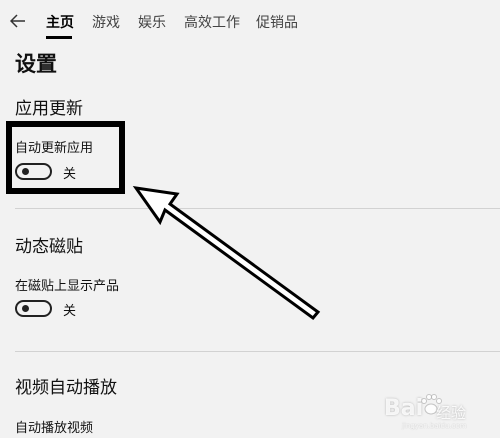 The width and height of the screenshot is (500, 438). I want to click on back-arrow-icon, so click(17, 21).